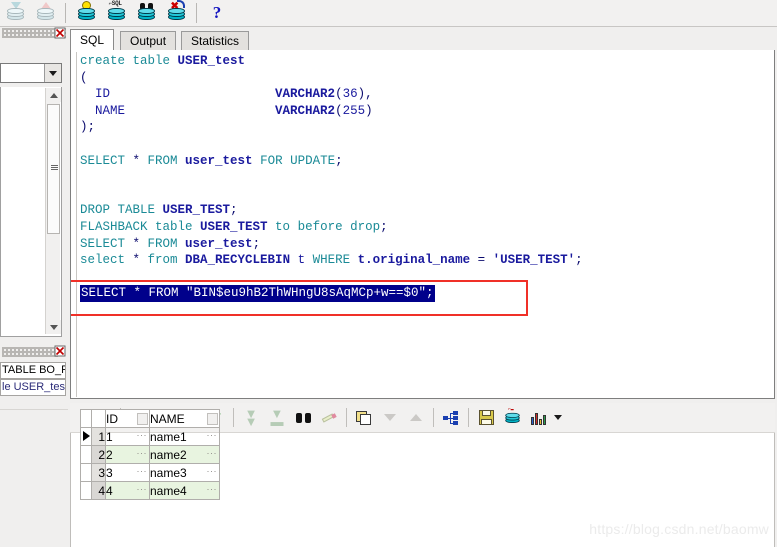  What do you see at coordinates (251, 418) in the screenshot?
I see `fetch-next-page-icon: ▼ ▼` at bounding box center [251, 418].